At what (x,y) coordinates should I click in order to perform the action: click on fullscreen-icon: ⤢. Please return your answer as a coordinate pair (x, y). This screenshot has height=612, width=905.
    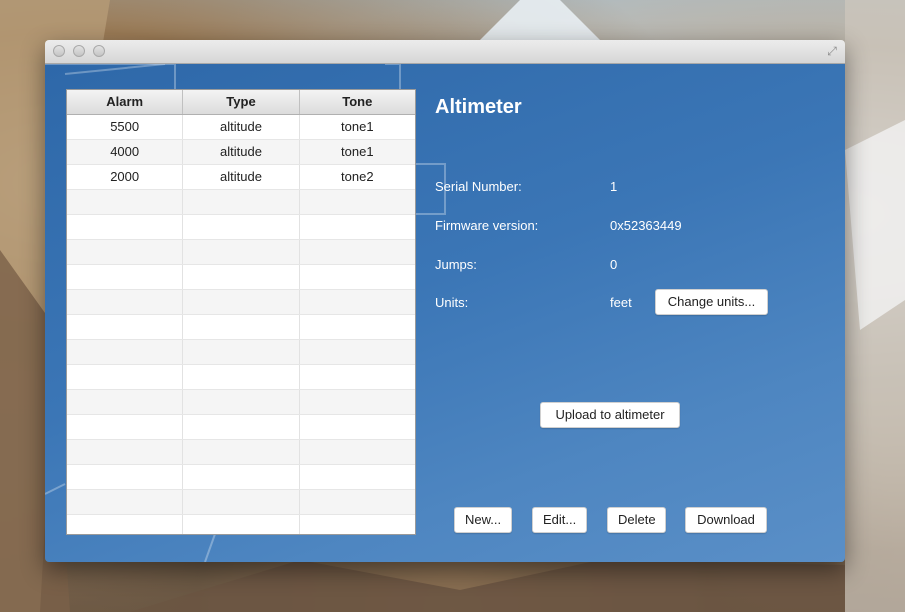
    Looking at the image, I should click on (832, 51).